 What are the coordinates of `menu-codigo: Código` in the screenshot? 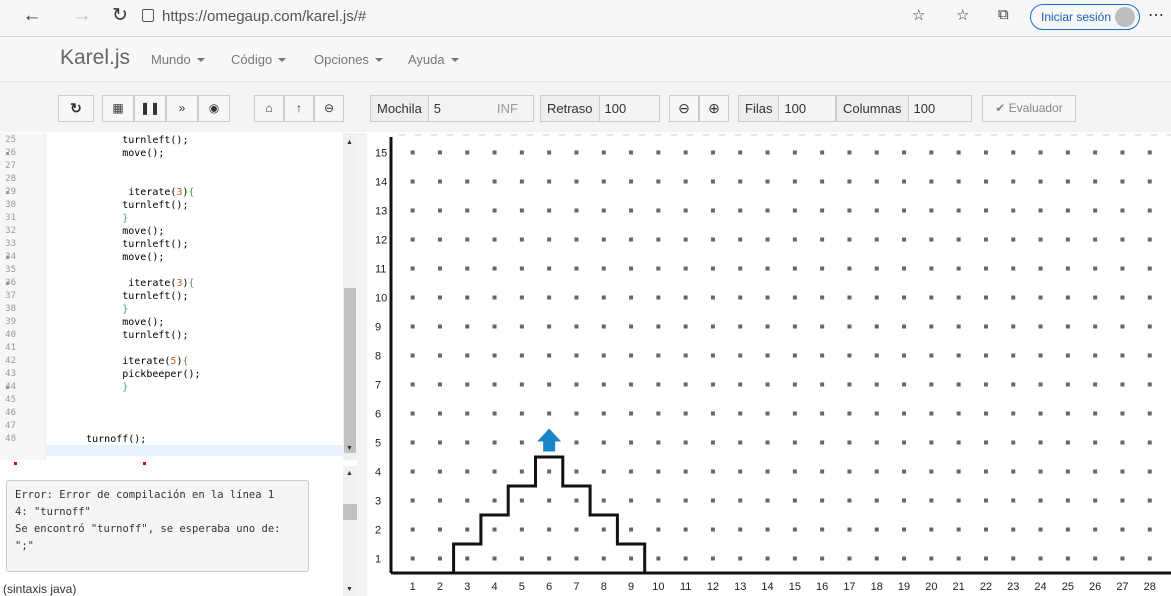 It's located at (259, 59).